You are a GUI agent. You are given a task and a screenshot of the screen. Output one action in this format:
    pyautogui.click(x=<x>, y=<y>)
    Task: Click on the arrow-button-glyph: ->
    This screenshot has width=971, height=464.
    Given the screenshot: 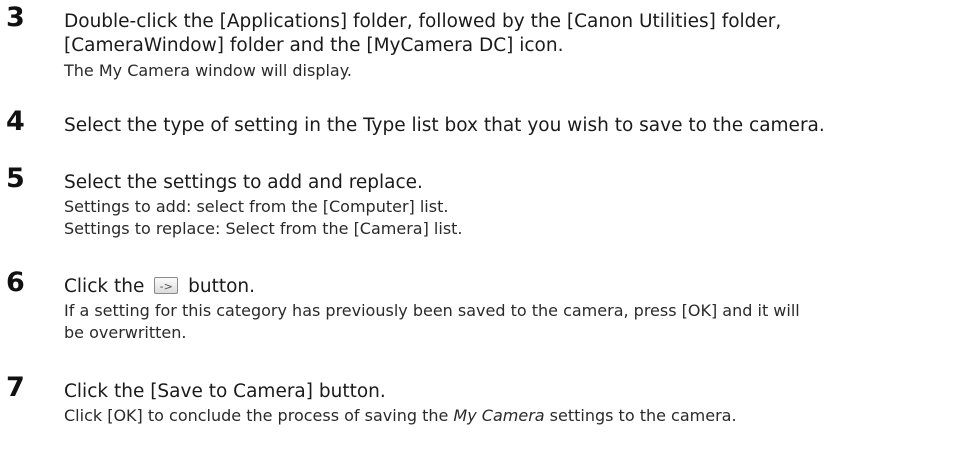 What is the action you would take?
    pyautogui.click(x=166, y=286)
    